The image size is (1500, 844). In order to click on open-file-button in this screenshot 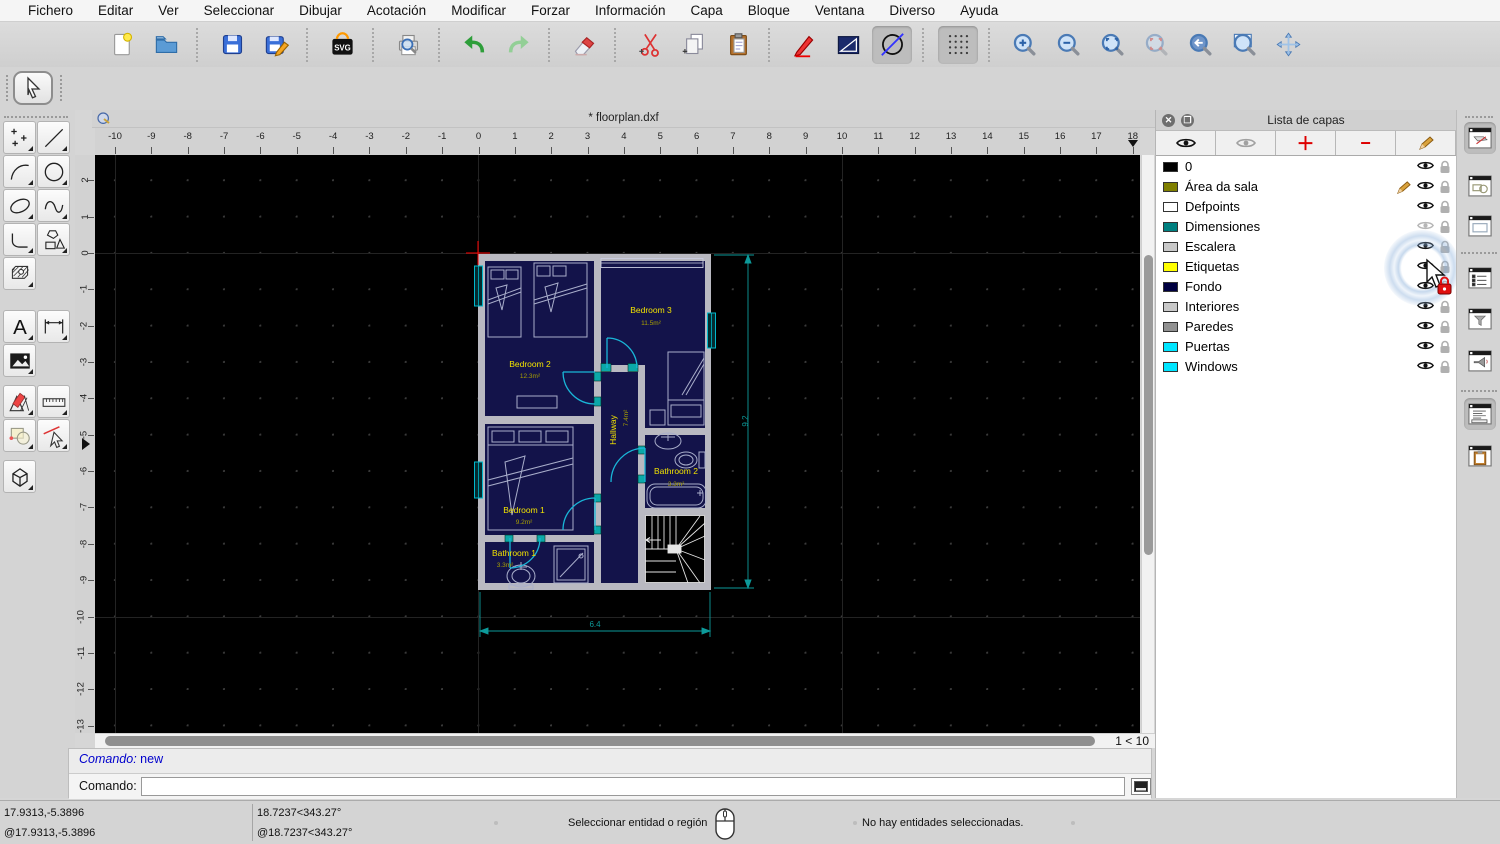, I will do `click(166, 45)`.